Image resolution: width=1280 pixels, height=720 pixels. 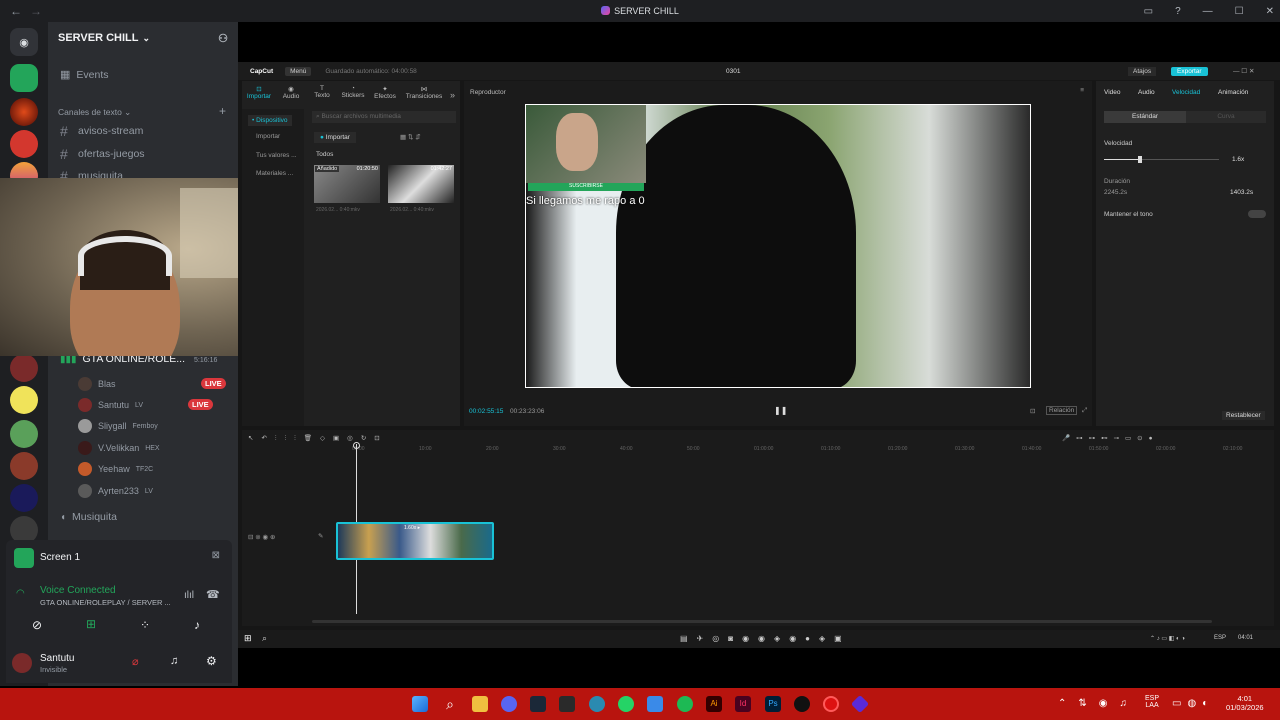 What do you see at coordinates (261, 537) in the screenshot?
I see `track-controls: ⊟ ⊚ ◉ ⊕` at bounding box center [261, 537].